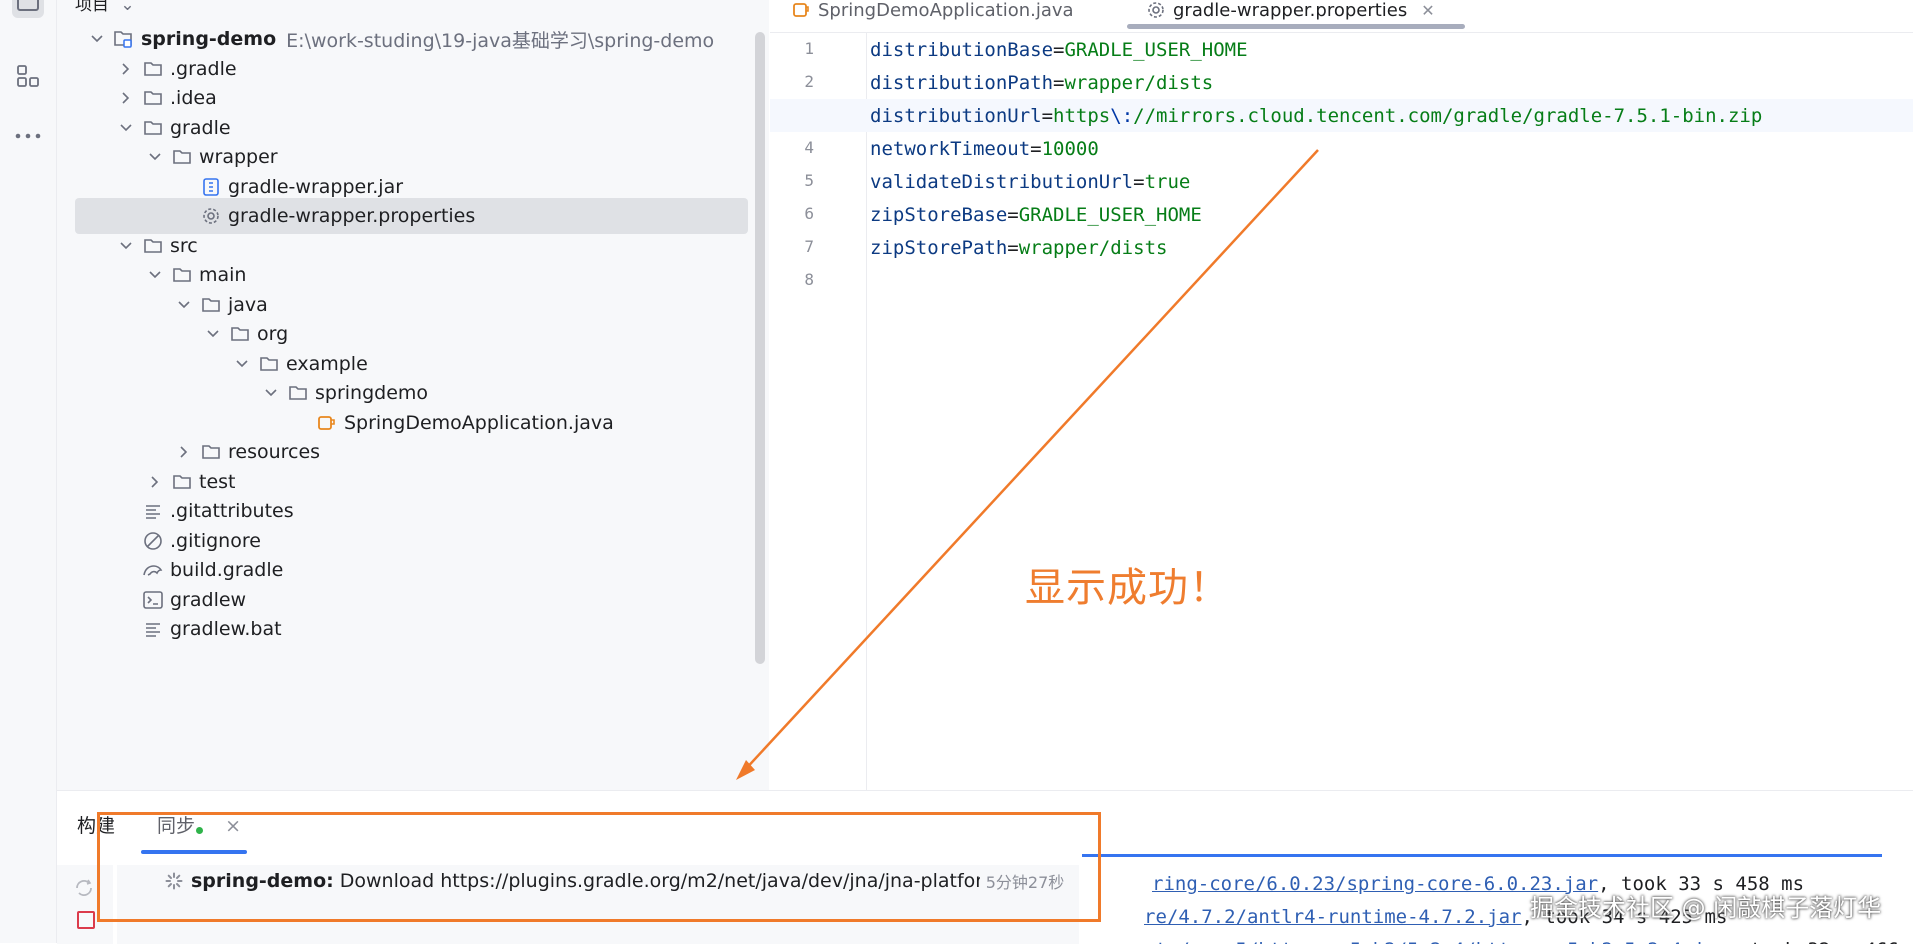 Image resolution: width=1913 pixels, height=944 pixels. I want to click on code-line: validateDistributionUrl = true, so click(1030, 181).